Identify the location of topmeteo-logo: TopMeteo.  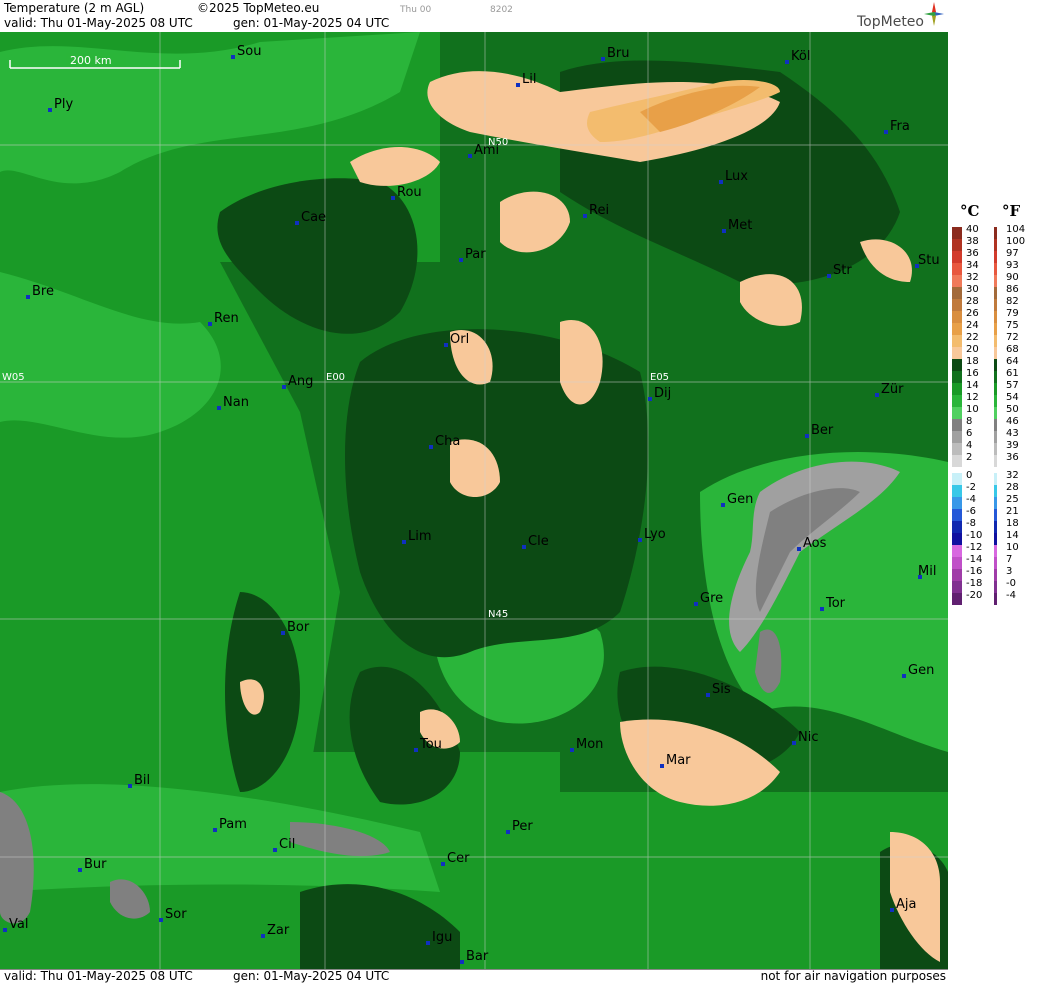
(890, 22).